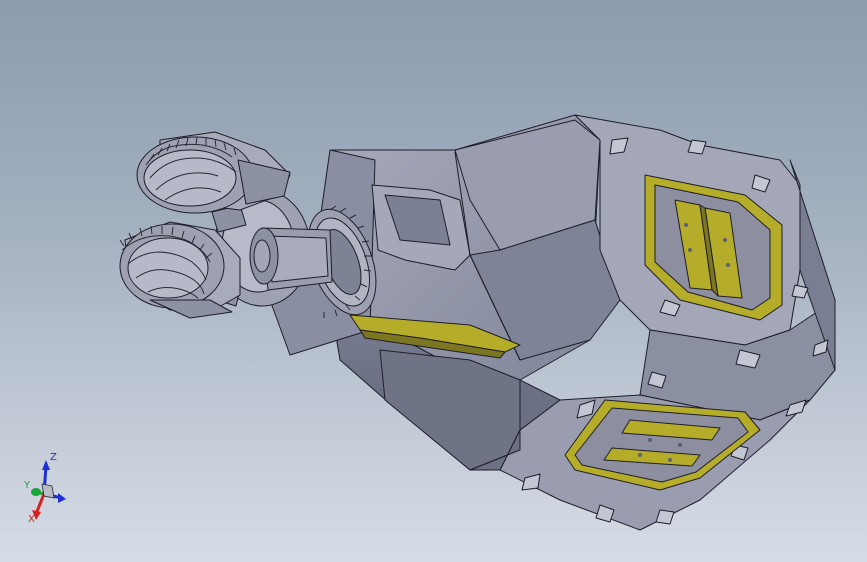 The image size is (867, 562). I want to click on z-axis-label: Z, so click(53, 457).